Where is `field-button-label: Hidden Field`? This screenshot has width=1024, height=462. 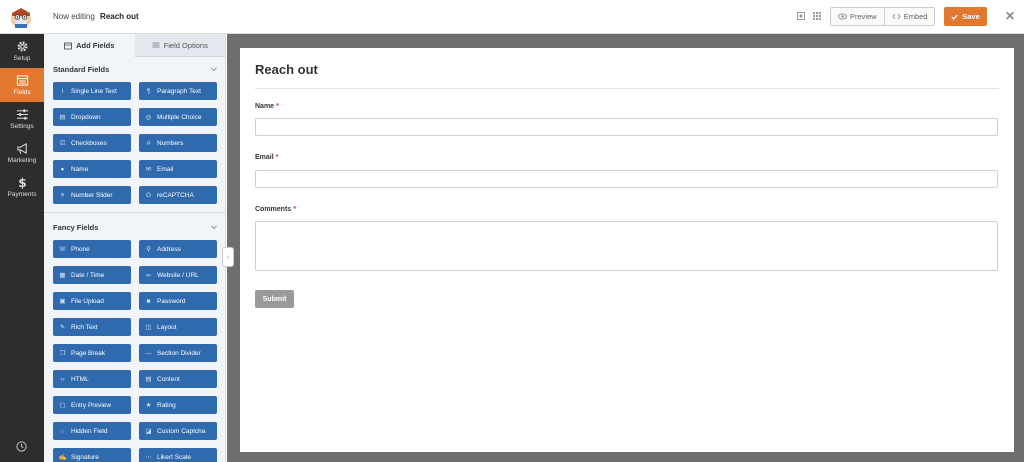
field-button-label: Hidden Field is located at coordinates (89, 431).